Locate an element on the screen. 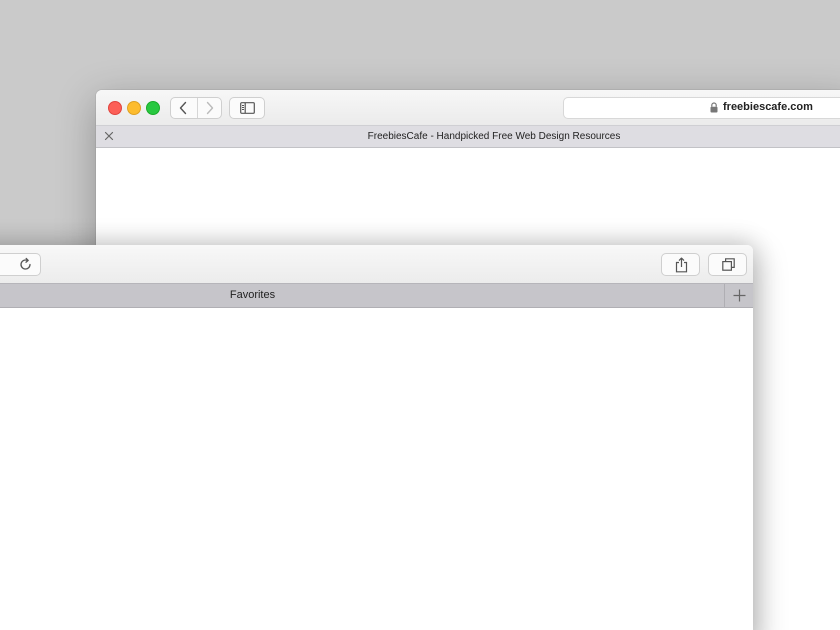  reload-icon is located at coordinates (25, 263).